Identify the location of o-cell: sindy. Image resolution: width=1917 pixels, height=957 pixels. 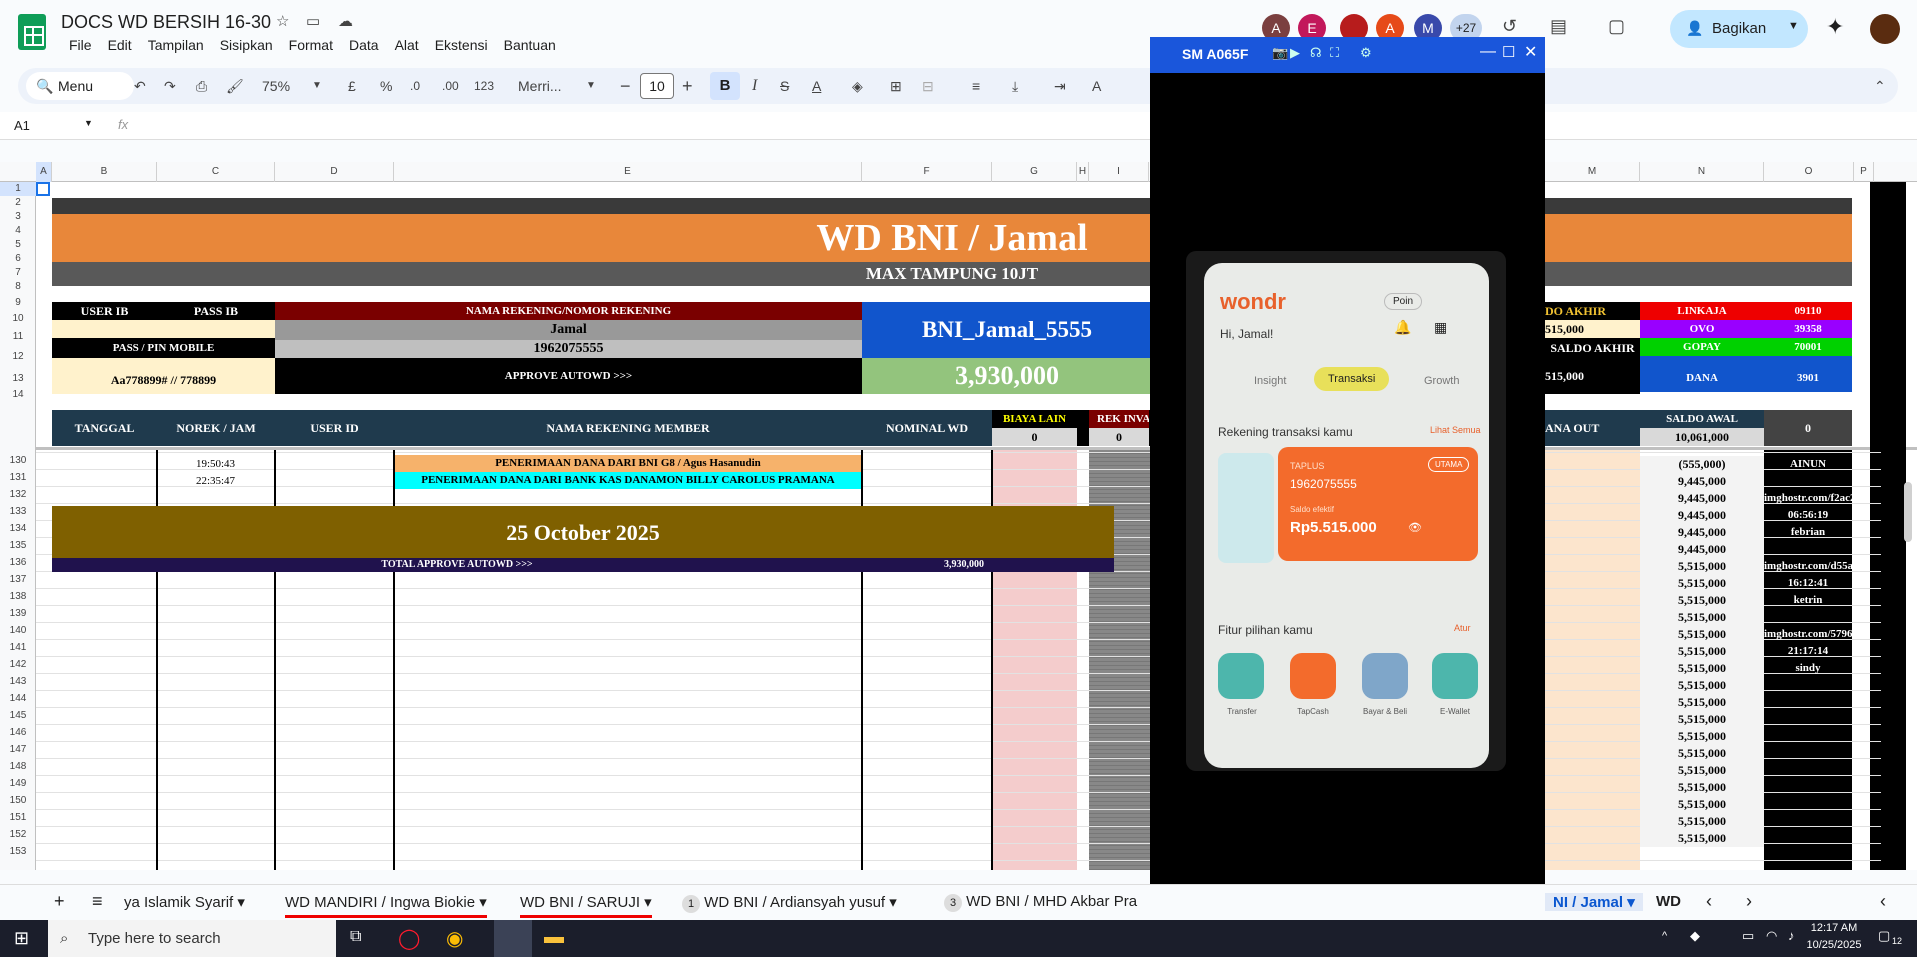
(1808, 668).